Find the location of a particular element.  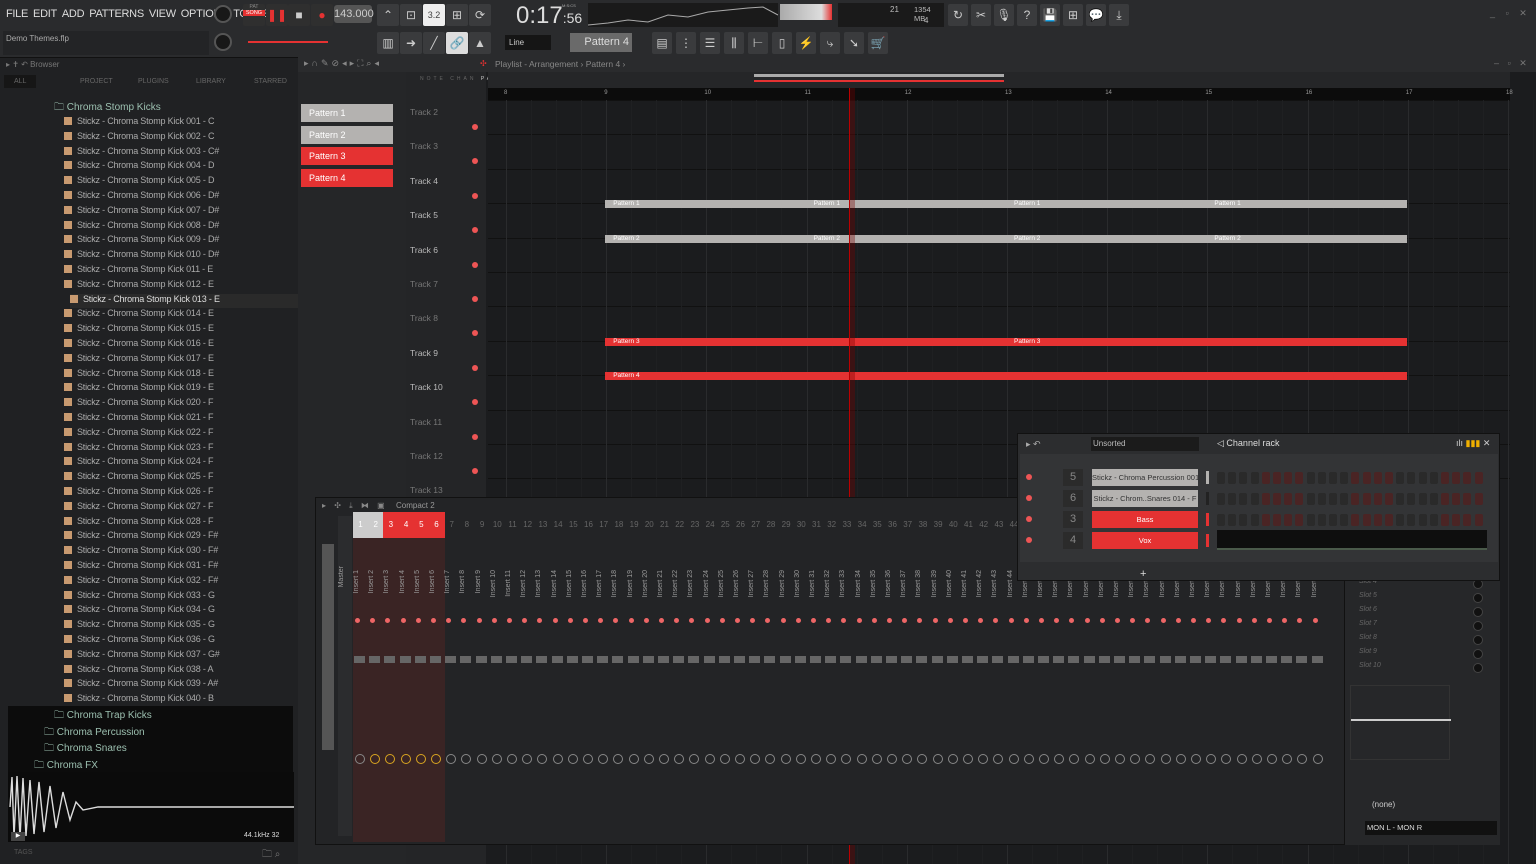

effect-slot: Slot 9 is located at coordinates (1368, 651).